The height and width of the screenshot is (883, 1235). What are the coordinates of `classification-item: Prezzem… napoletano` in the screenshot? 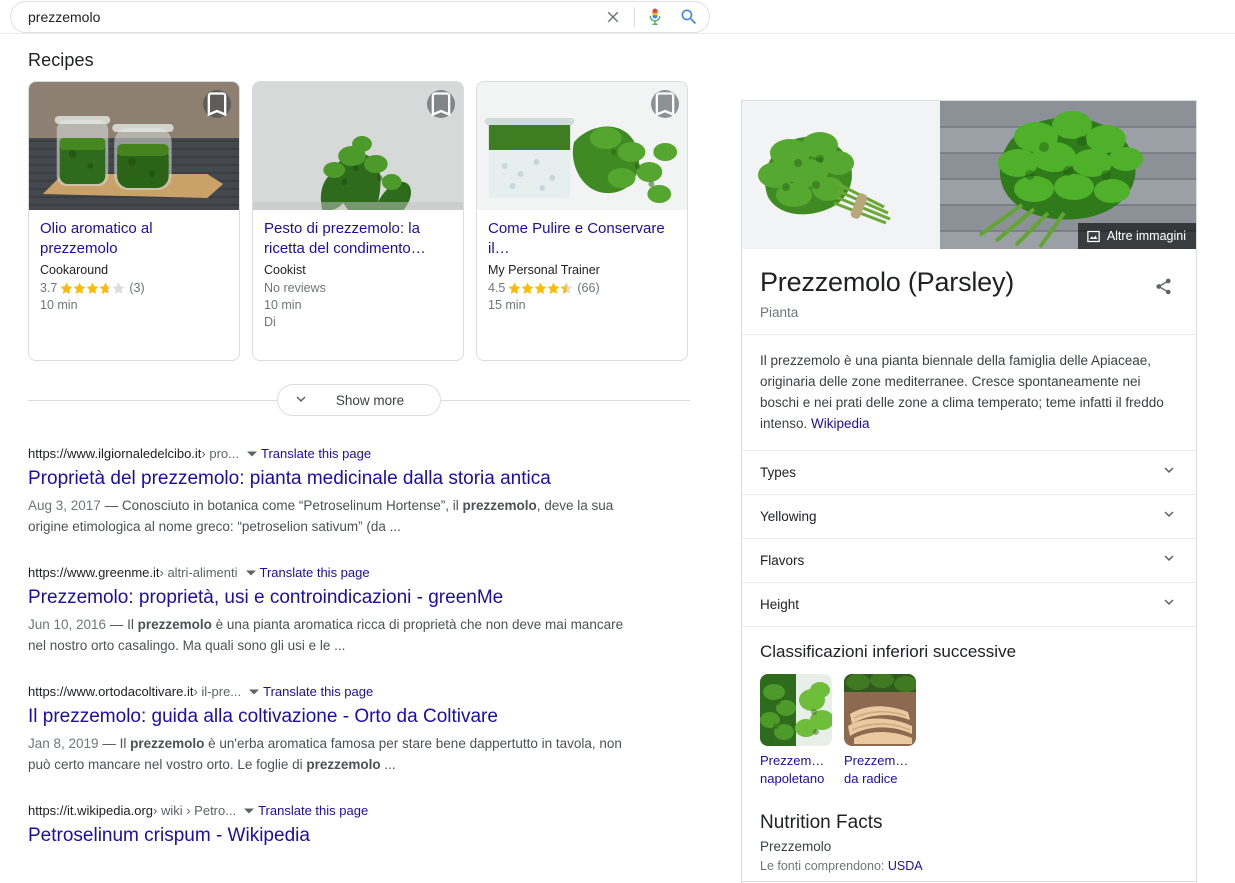 It's located at (796, 731).